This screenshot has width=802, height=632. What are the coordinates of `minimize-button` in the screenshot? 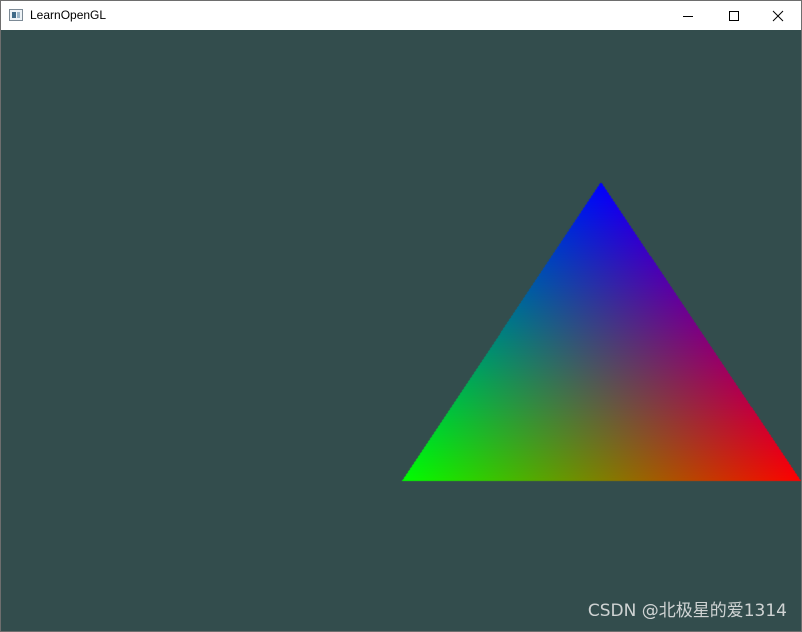 It's located at (688, 15).